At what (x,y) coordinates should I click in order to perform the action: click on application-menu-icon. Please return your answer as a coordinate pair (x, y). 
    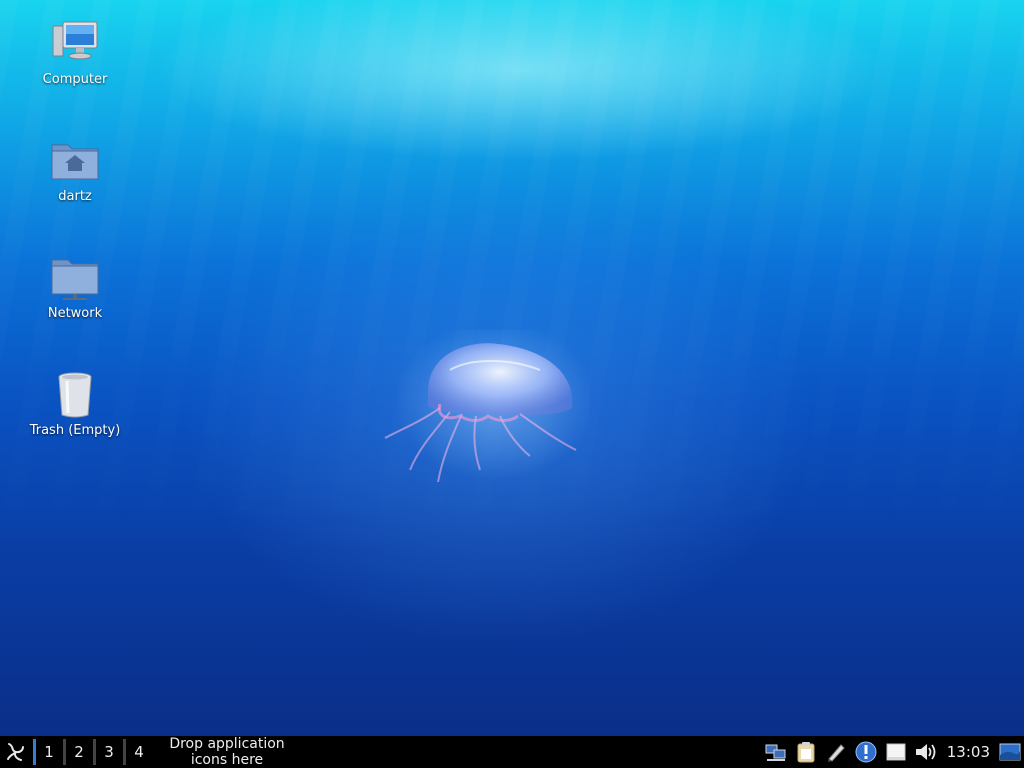
    Looking at the image, I should click on (15, 752).